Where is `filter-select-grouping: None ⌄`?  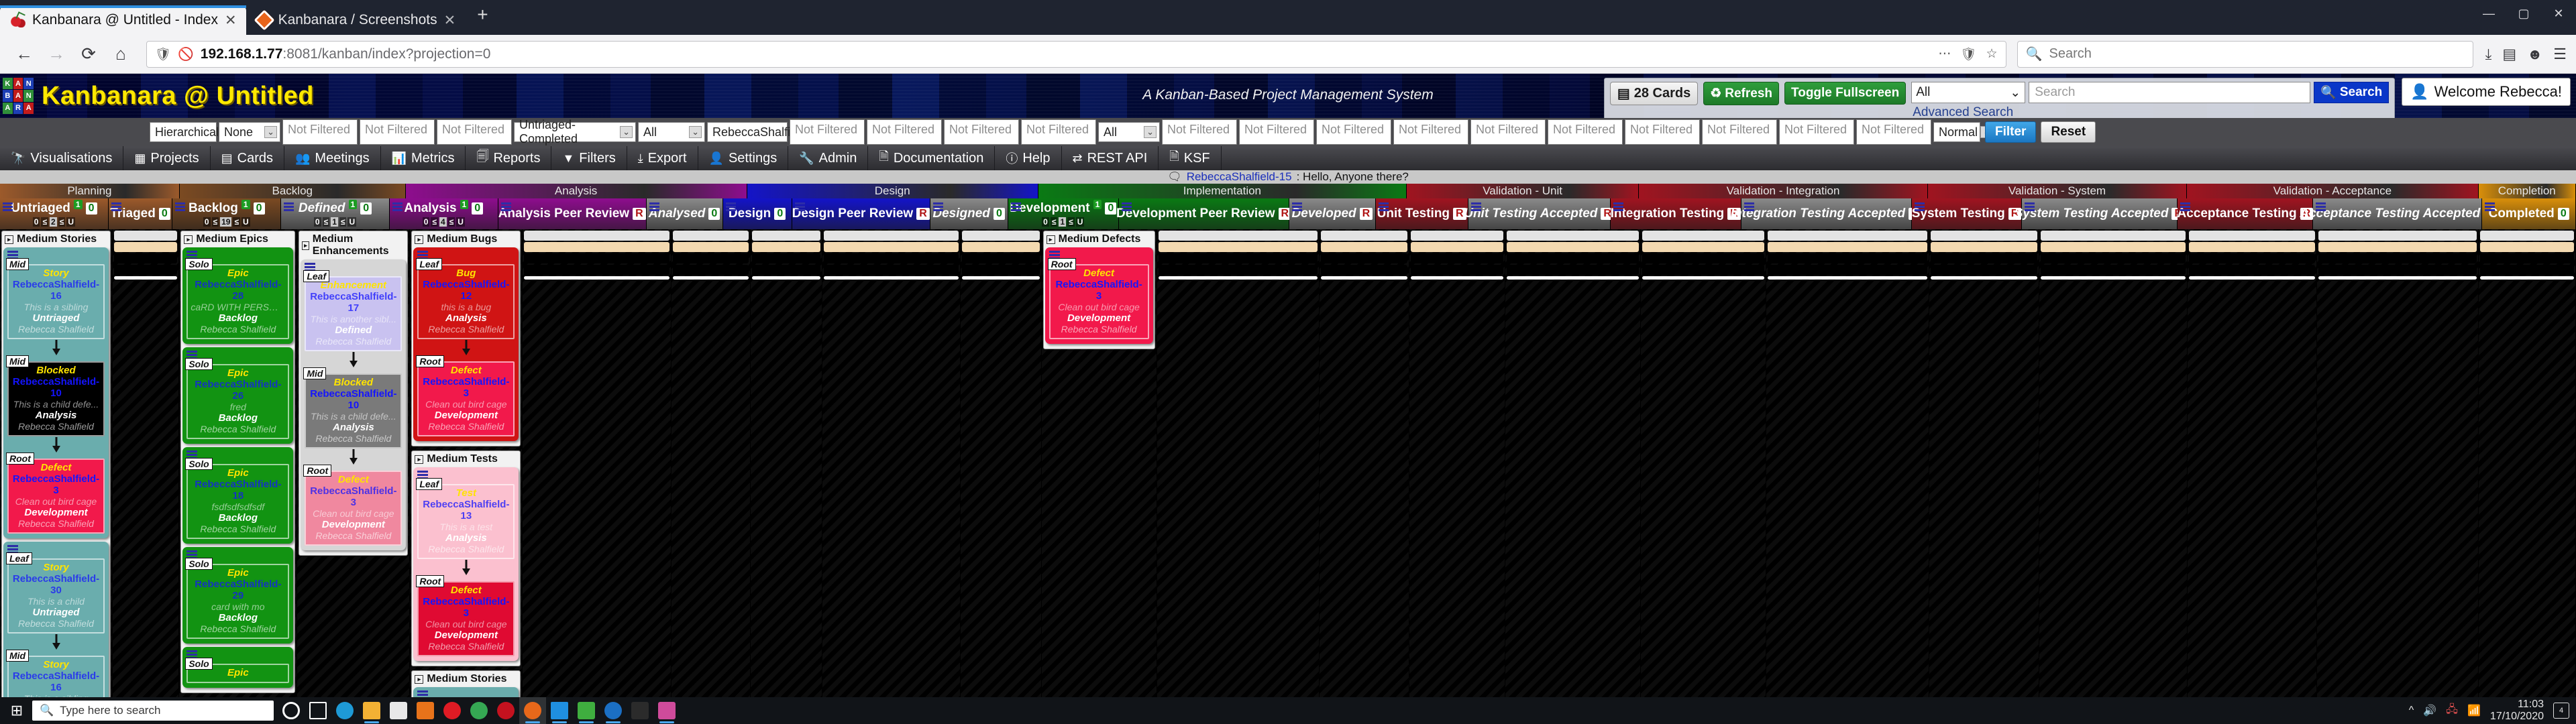
filter-select-grouping: None ⌄ is located at coordinates (249, 132).